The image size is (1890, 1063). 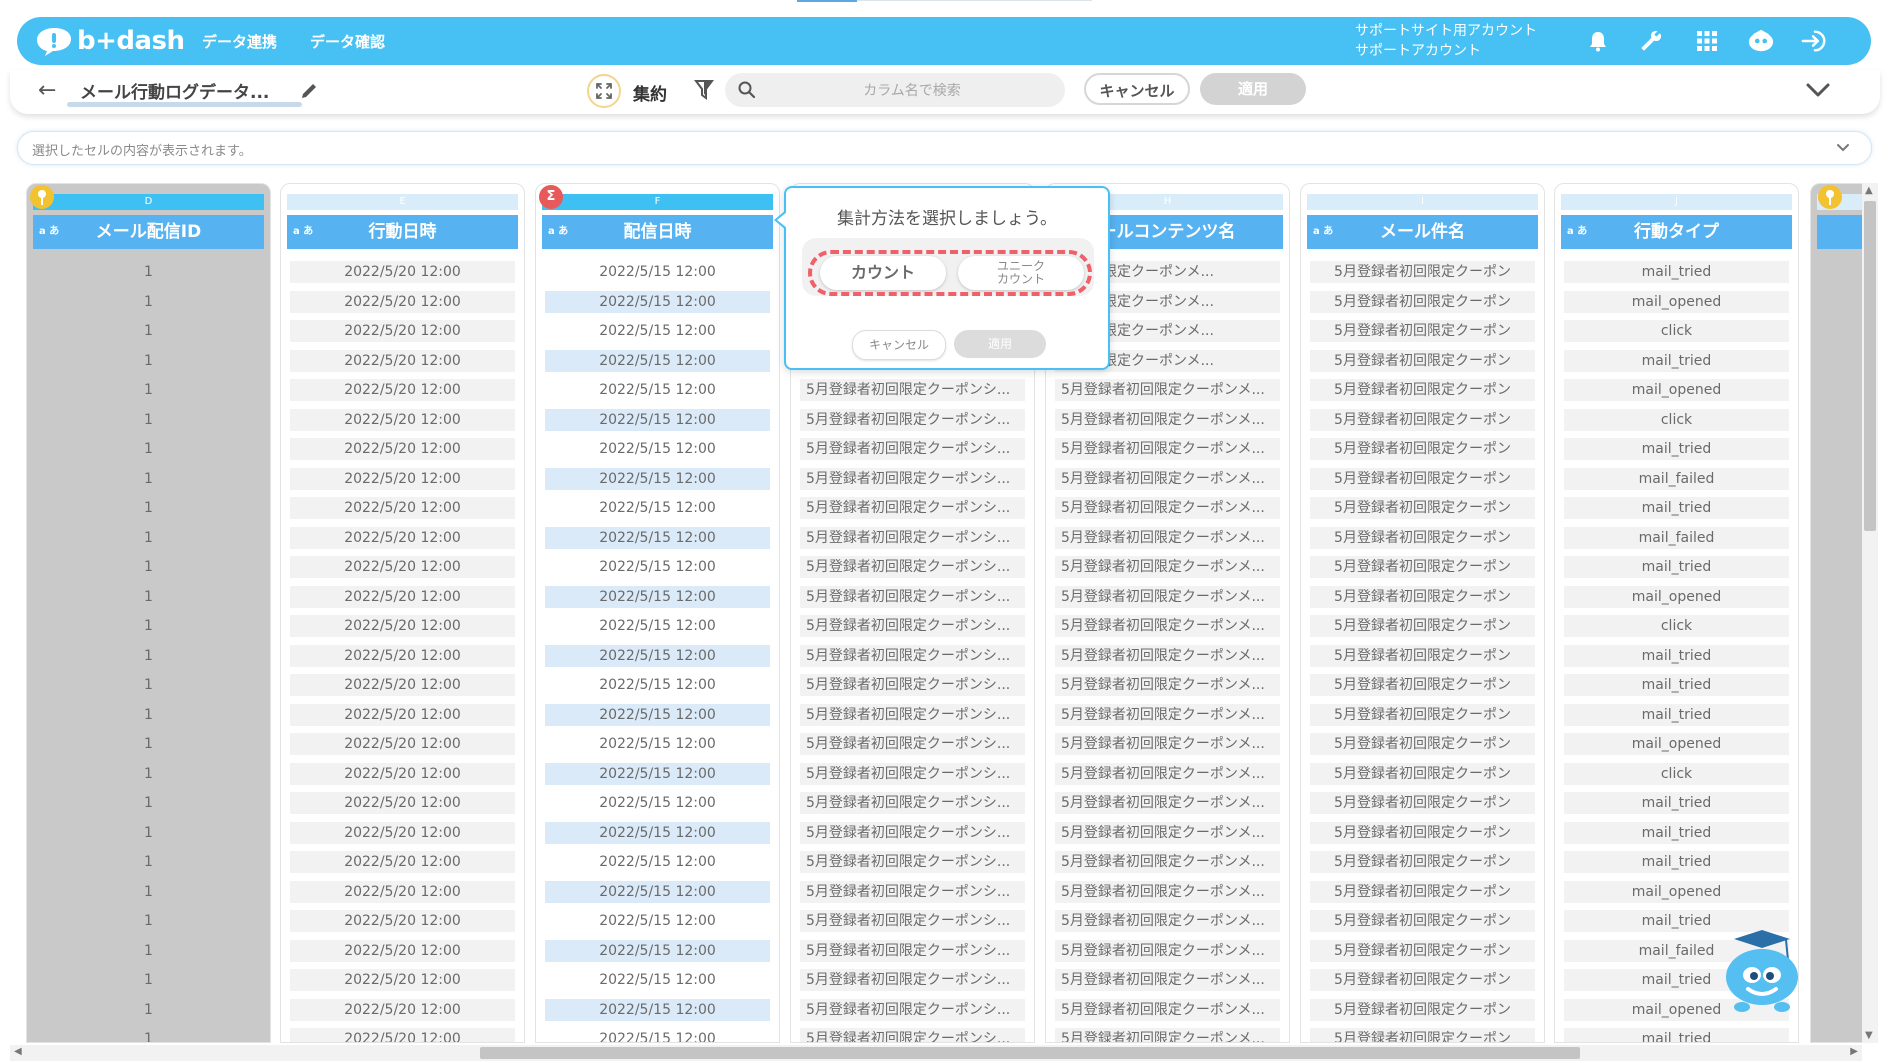 I want to click on column-header: a あ 行動日時, so click(x=402, y=232).